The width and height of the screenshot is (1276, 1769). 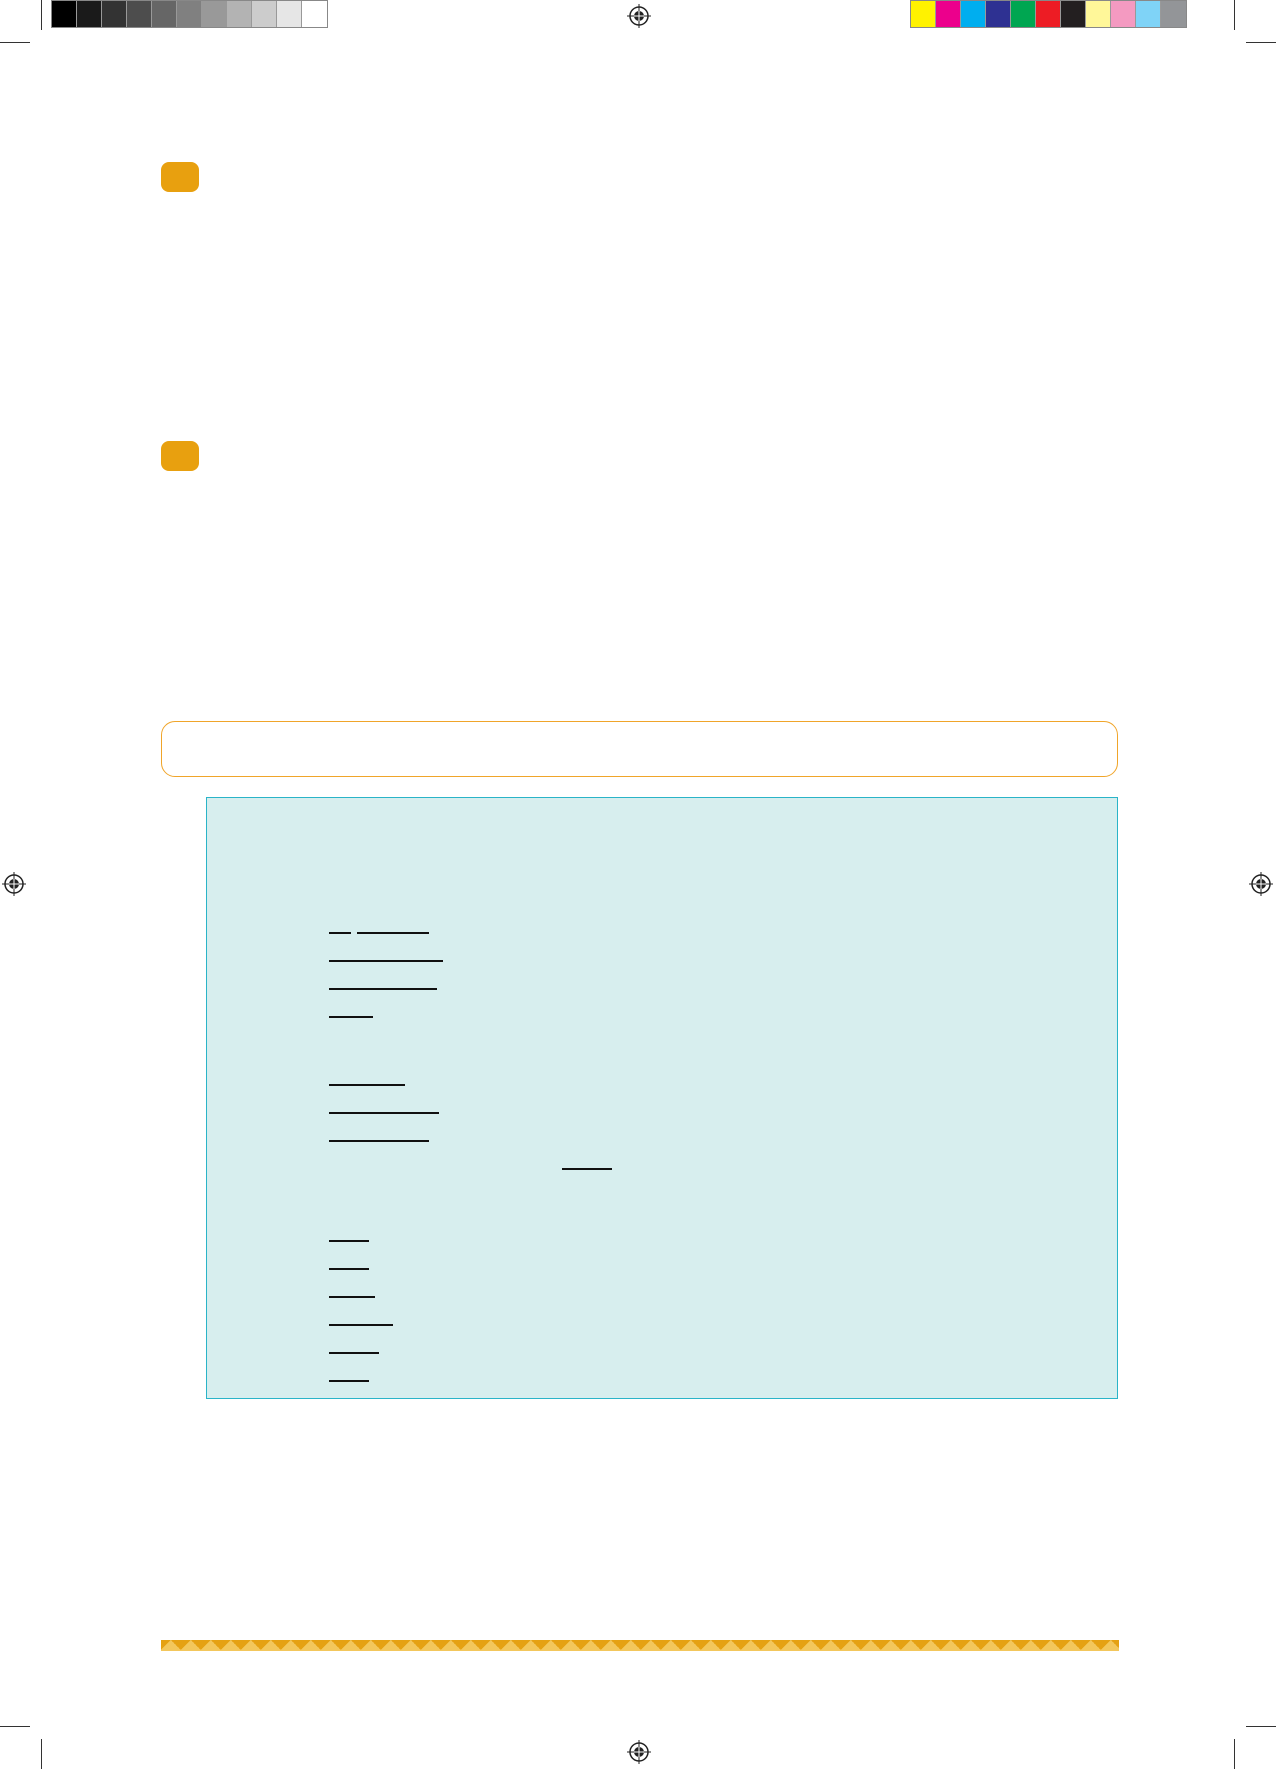 I want to click on section-header-box, so click(x=639, y=749).